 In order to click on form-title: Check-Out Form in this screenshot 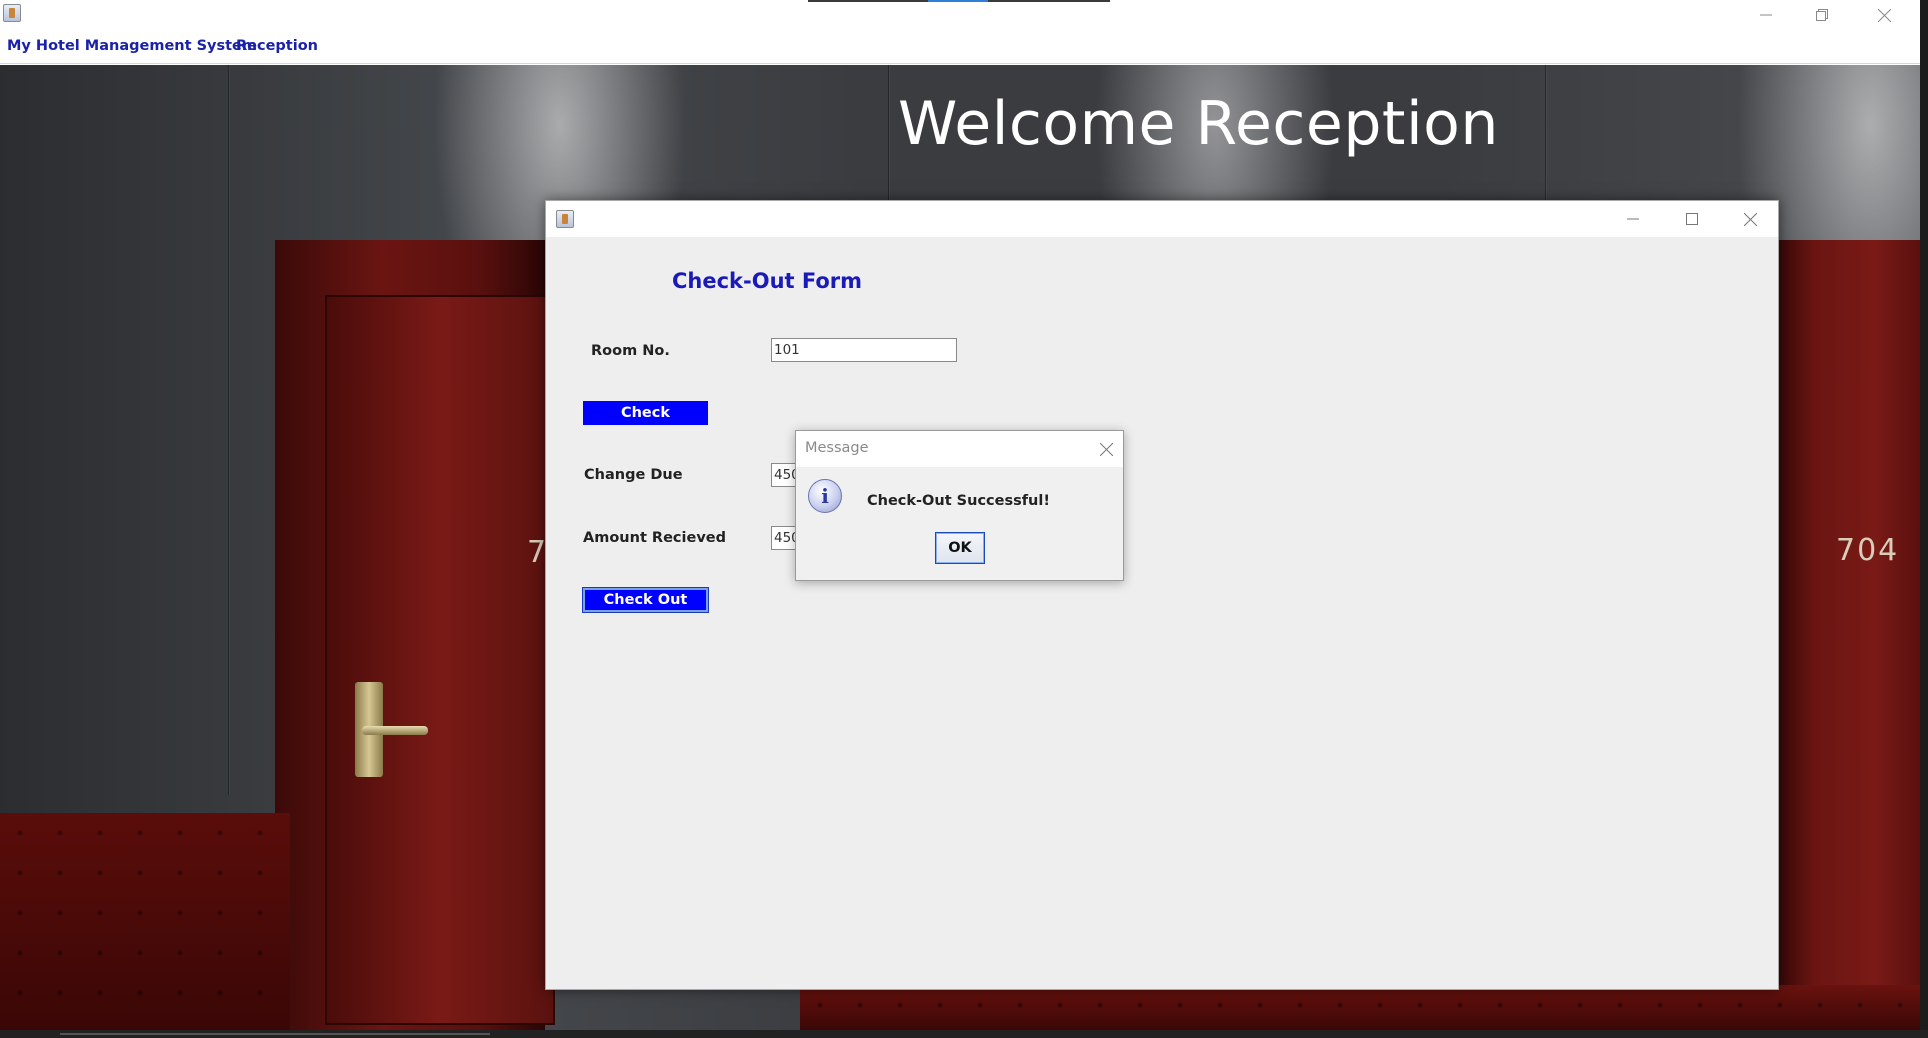, I will do `click(767, 281)`.